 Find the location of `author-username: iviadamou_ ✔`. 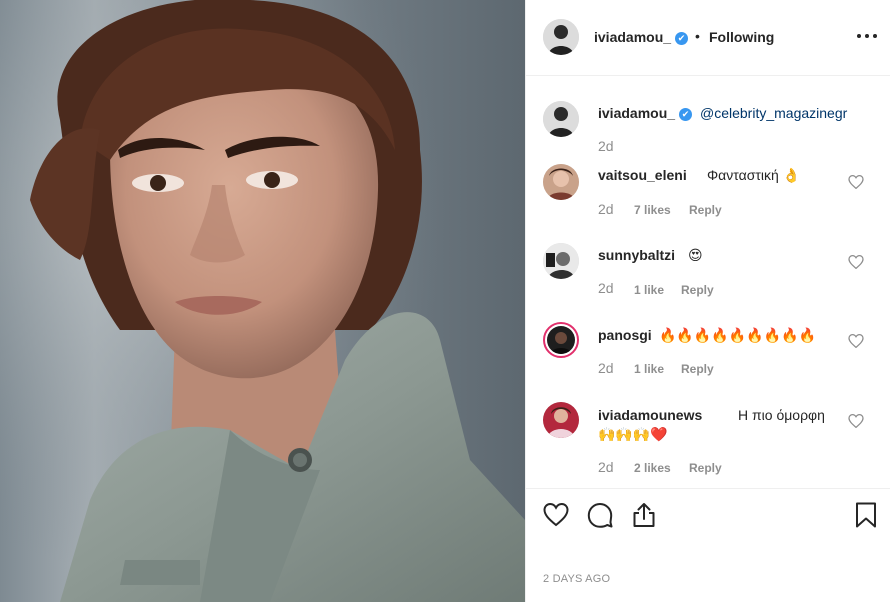

author-username: iviadamou_ ✔ is located at coordinates (641, 37).